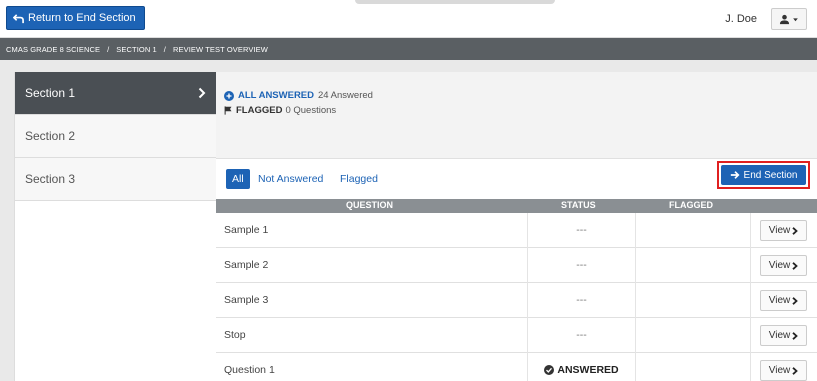 The width and height of the screenshot is (817, 381). Describe the element at coordinates (311, 110) in the screenshot. I see `flagged-count: 0 Questions` at that location.